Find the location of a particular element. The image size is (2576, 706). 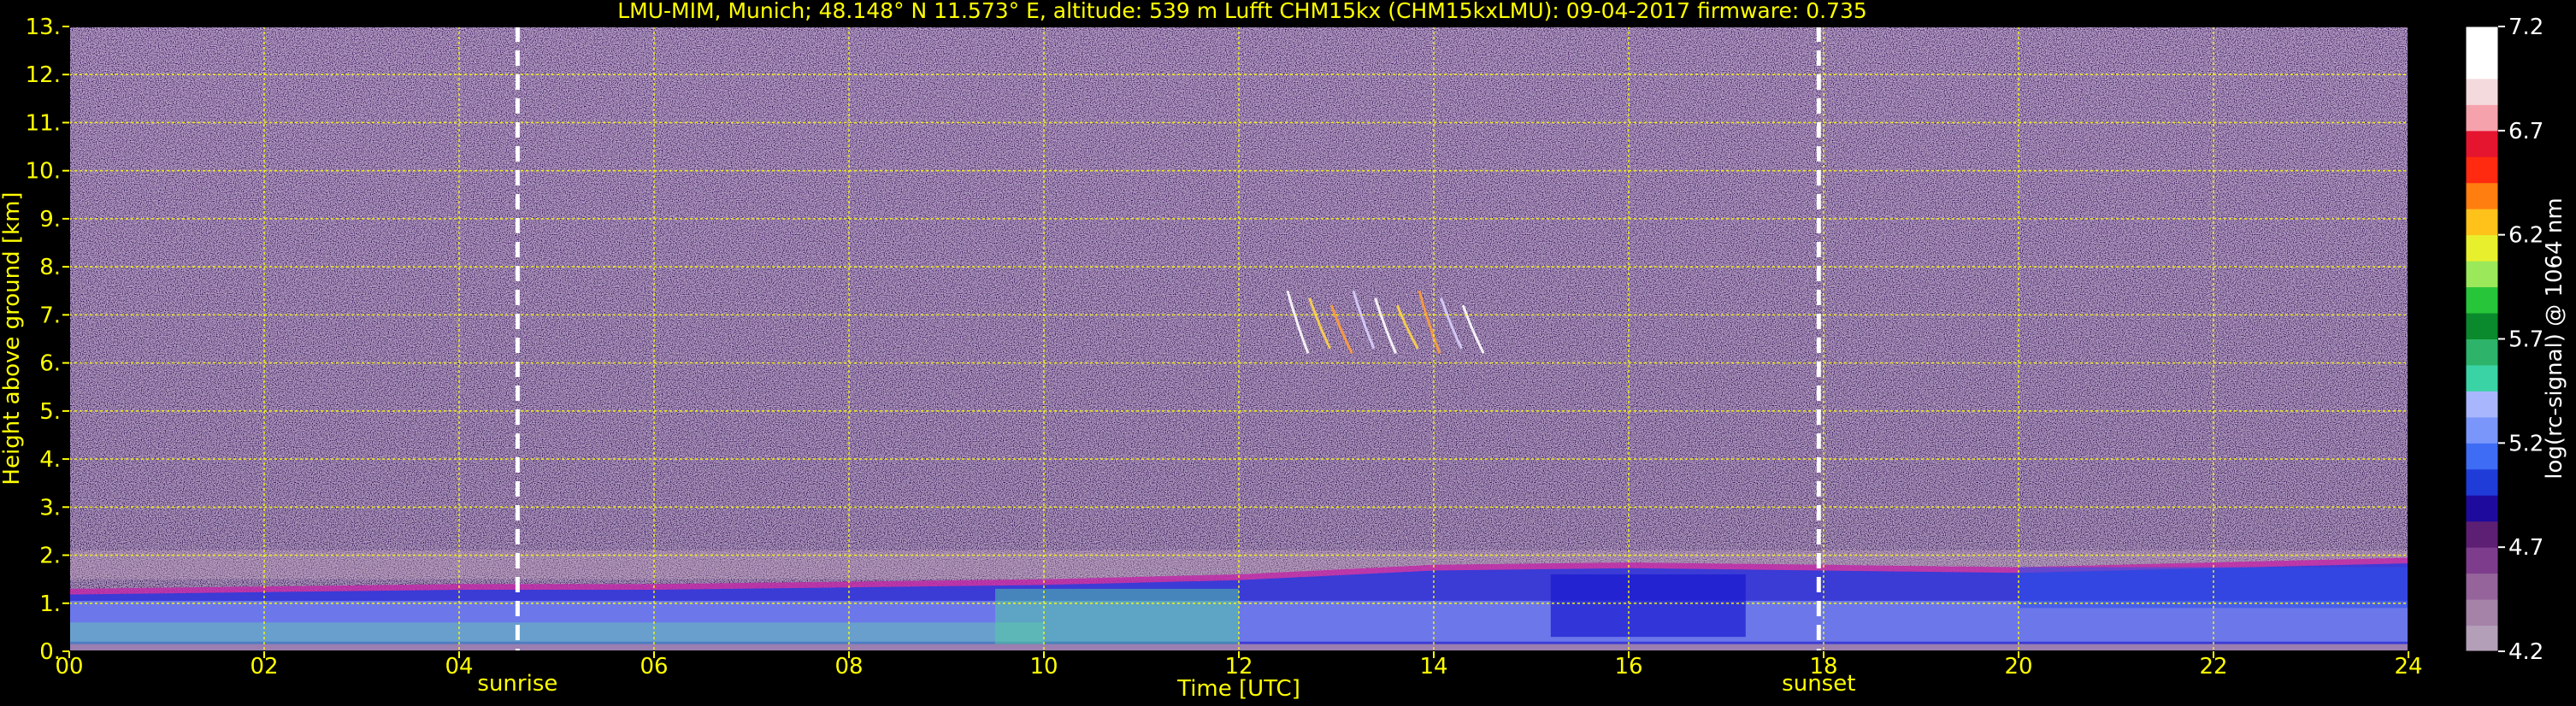

deep-mixing-layer is located at coordinates (1648, 606).